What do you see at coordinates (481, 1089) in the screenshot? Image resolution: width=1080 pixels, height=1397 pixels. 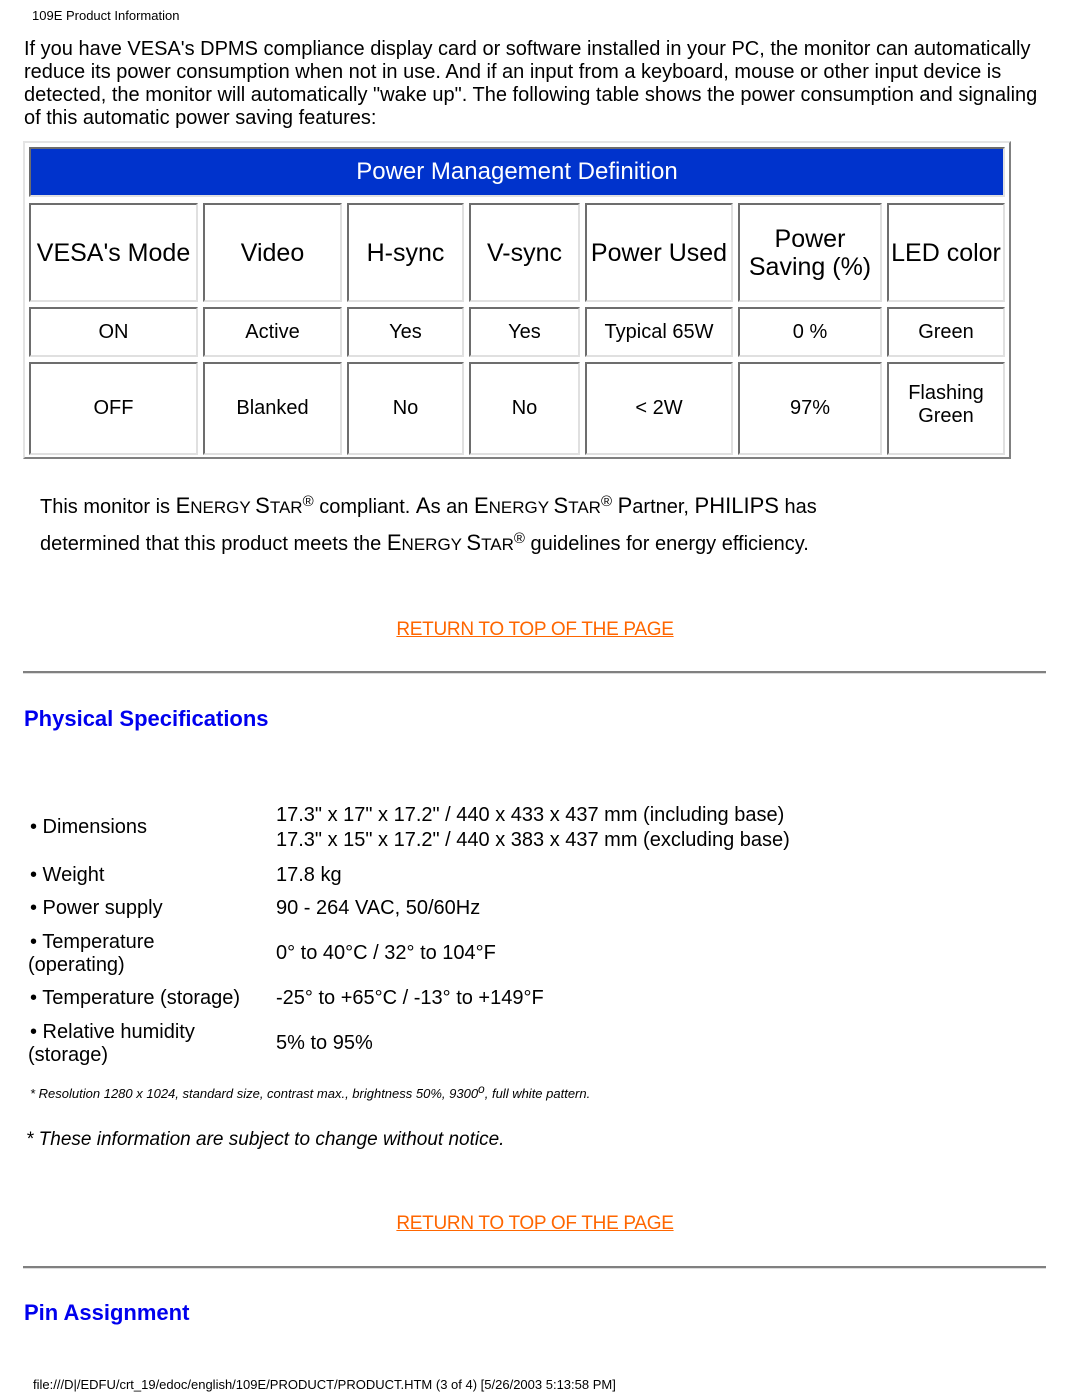 I see `degree-mark: o` at bounding box center [481, 1089].